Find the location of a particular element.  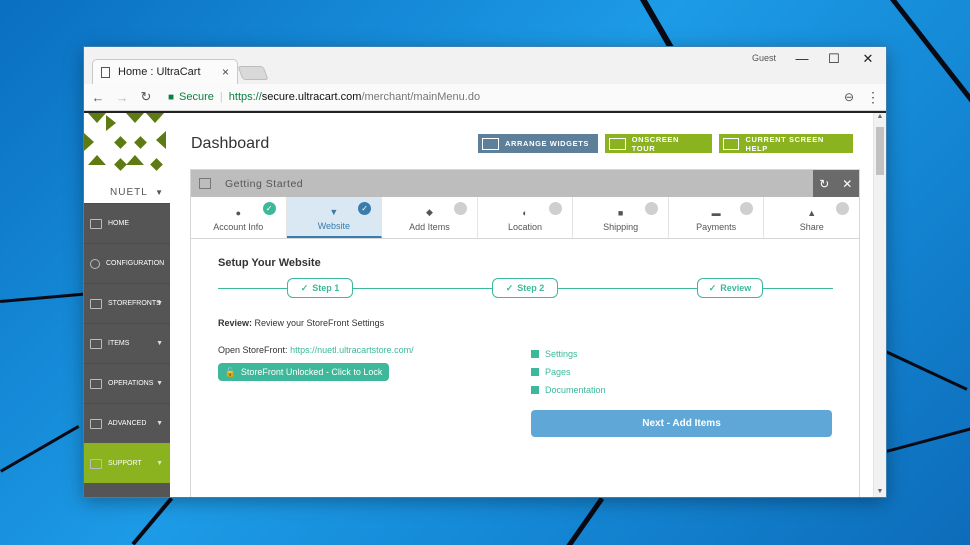

plus-square-icon is located at coordinates (96, 463).